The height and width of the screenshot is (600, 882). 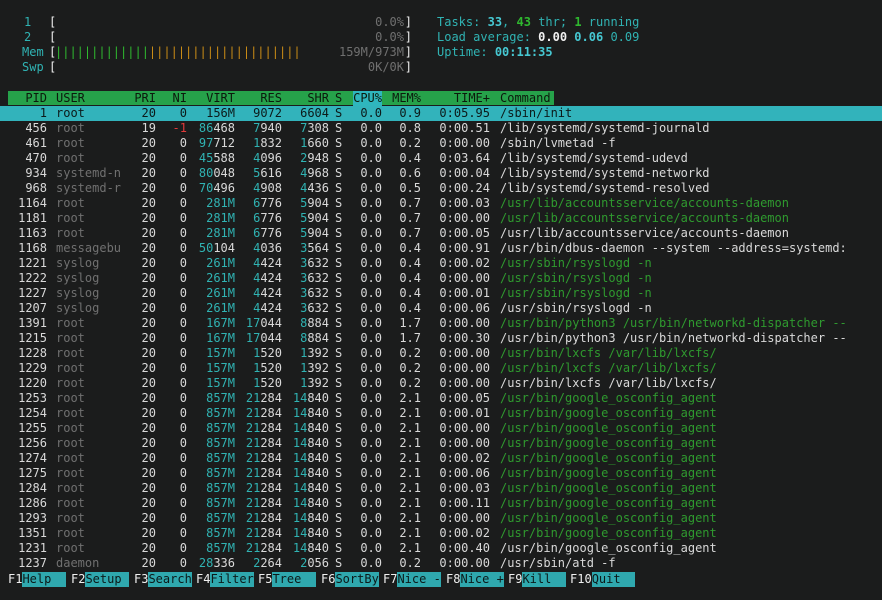 I want to click on process-pid: 1275, so click(x=32, y=473).